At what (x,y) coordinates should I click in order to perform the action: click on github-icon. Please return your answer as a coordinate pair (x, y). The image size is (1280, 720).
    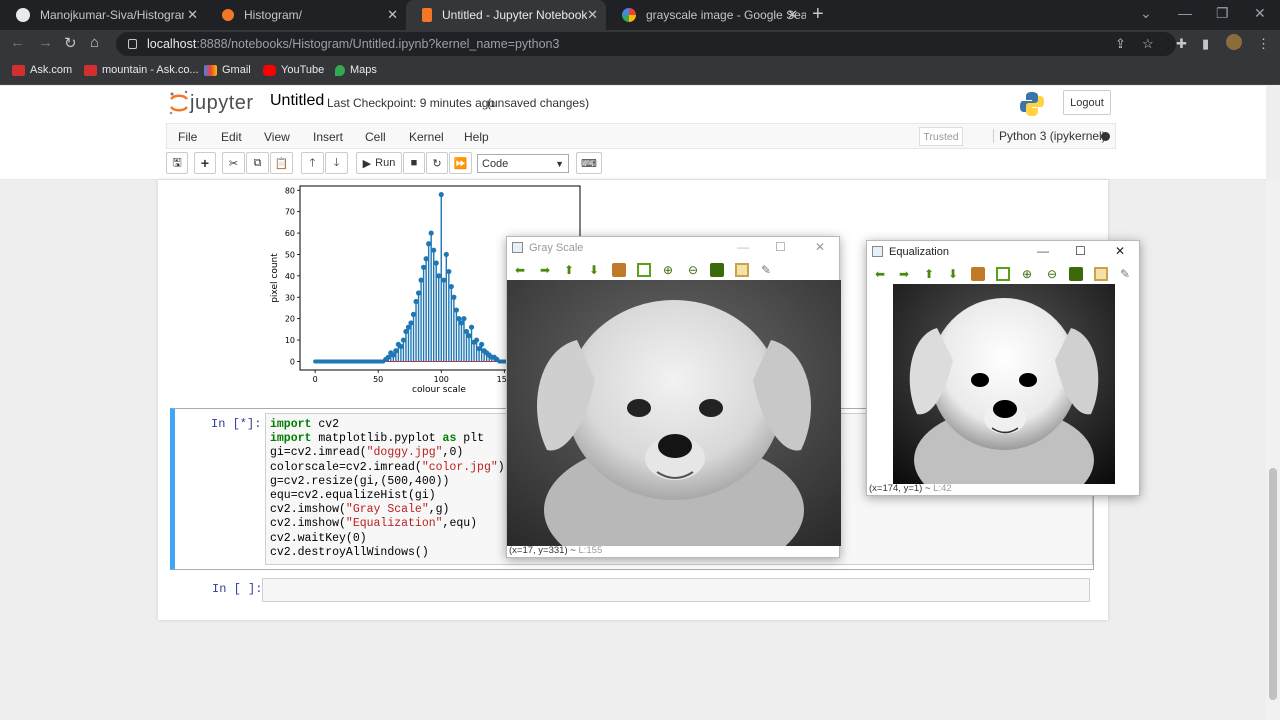
    Looking at the image, I should click on (23, 15).